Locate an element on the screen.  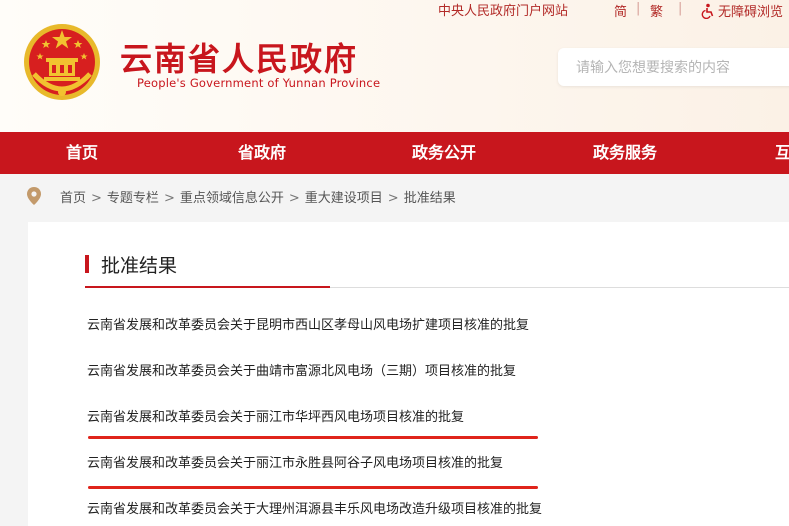
top-links: 中央人民政府门户网站 简 | 繁 | 无障碍浏览 is located at coordinates (394, 10).